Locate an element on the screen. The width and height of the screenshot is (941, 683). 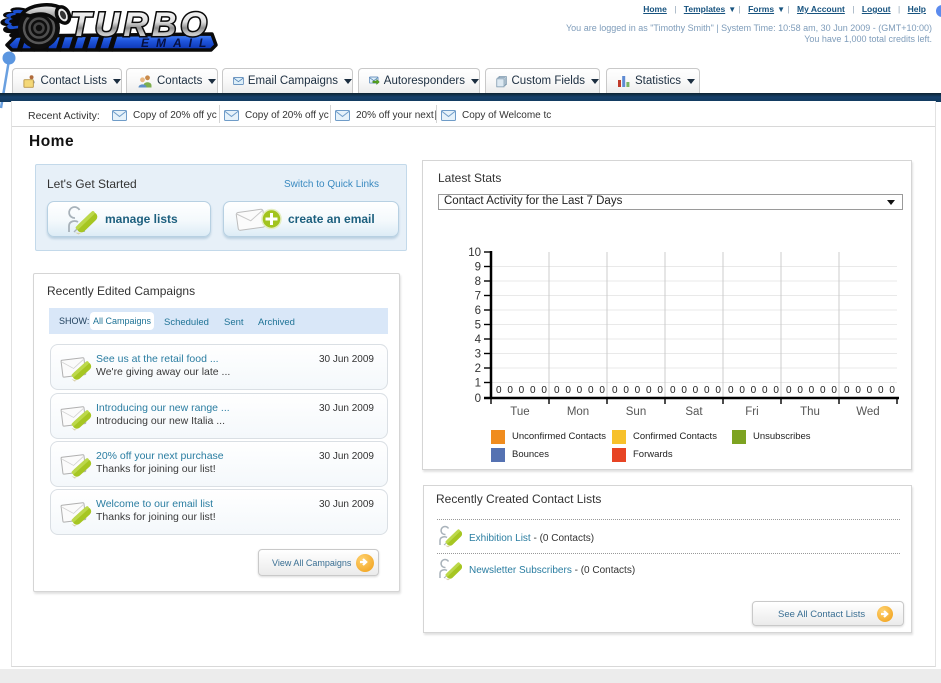
svg-text: Fri is located at coordinates (751, 412).